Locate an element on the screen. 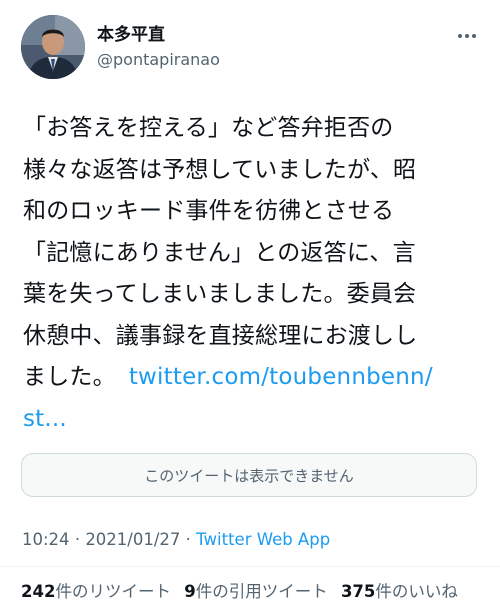  tweet-time: 10:24 is located at coordinates (46, 539).